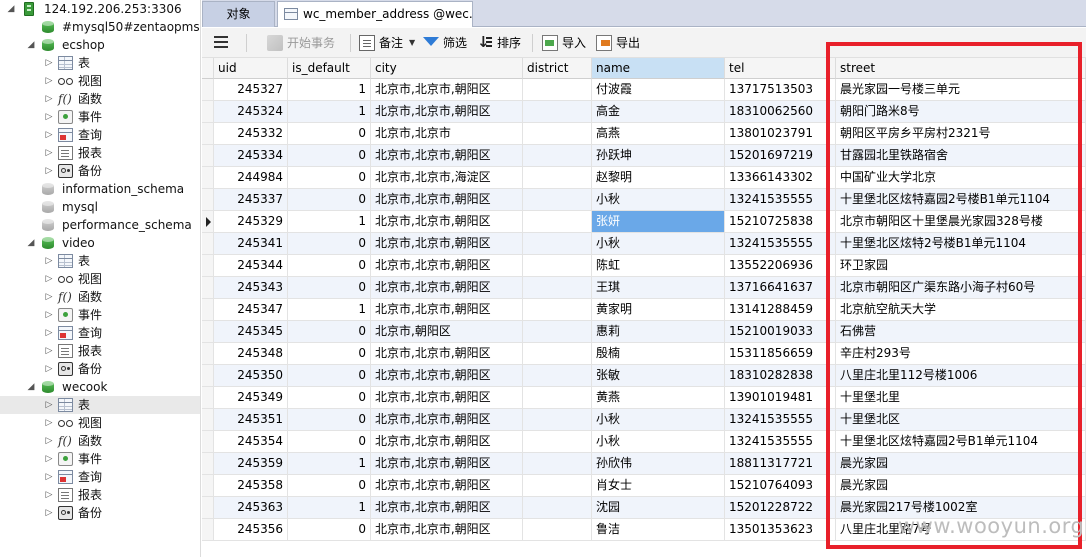 Image resolution: width=1086 pixels, height=557 pixels. I want to click on cell-name: 赵黎明, so click(658, 178).